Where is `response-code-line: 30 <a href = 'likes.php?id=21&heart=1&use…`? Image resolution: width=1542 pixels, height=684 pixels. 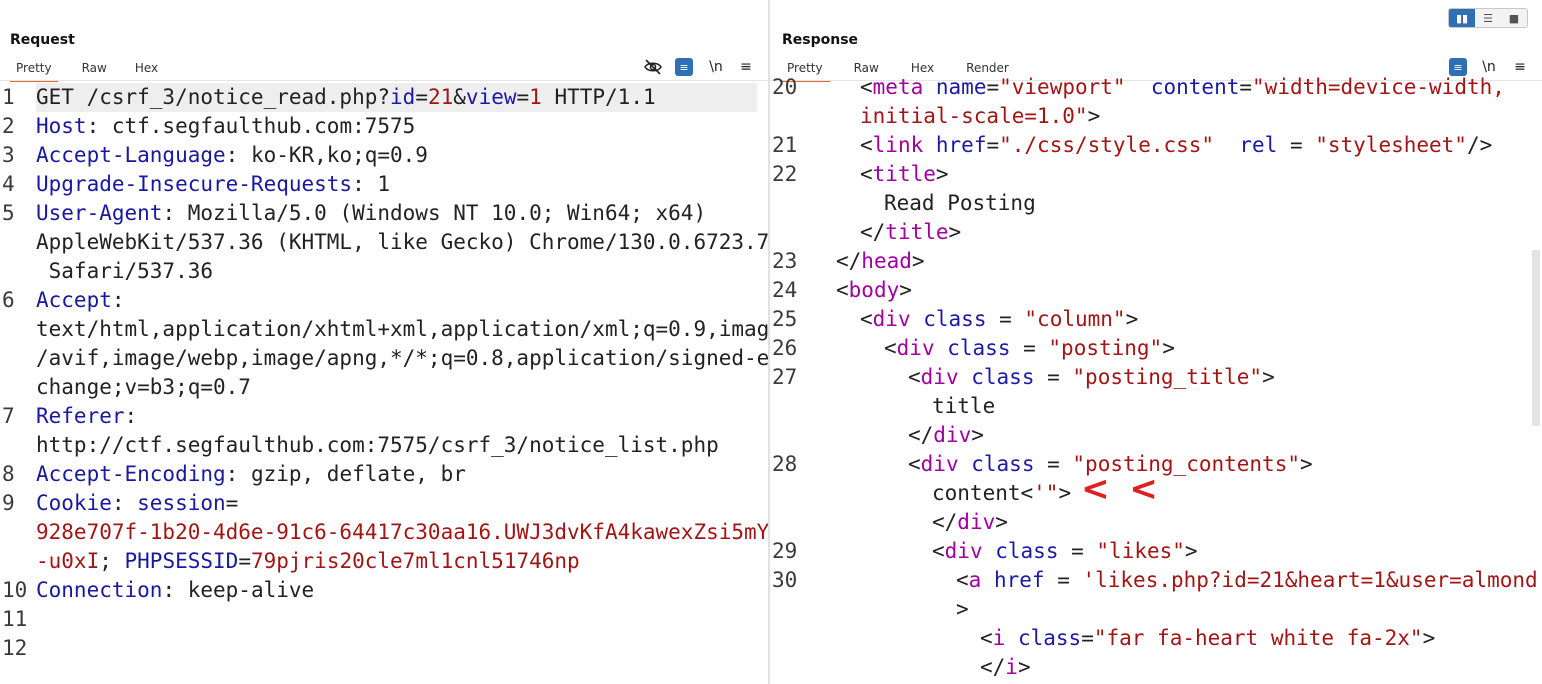 response-code-line: 30 <a href = 'likes.php?id=21&heart=1&use… is located at coordinates (1156, 580).